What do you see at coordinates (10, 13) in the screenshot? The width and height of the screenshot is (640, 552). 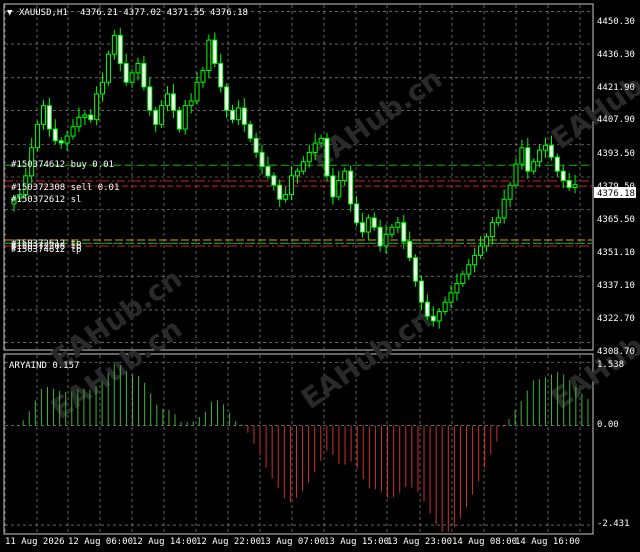 I see `chart-menu-arrow: ▼` at bounding box center [10, 13].